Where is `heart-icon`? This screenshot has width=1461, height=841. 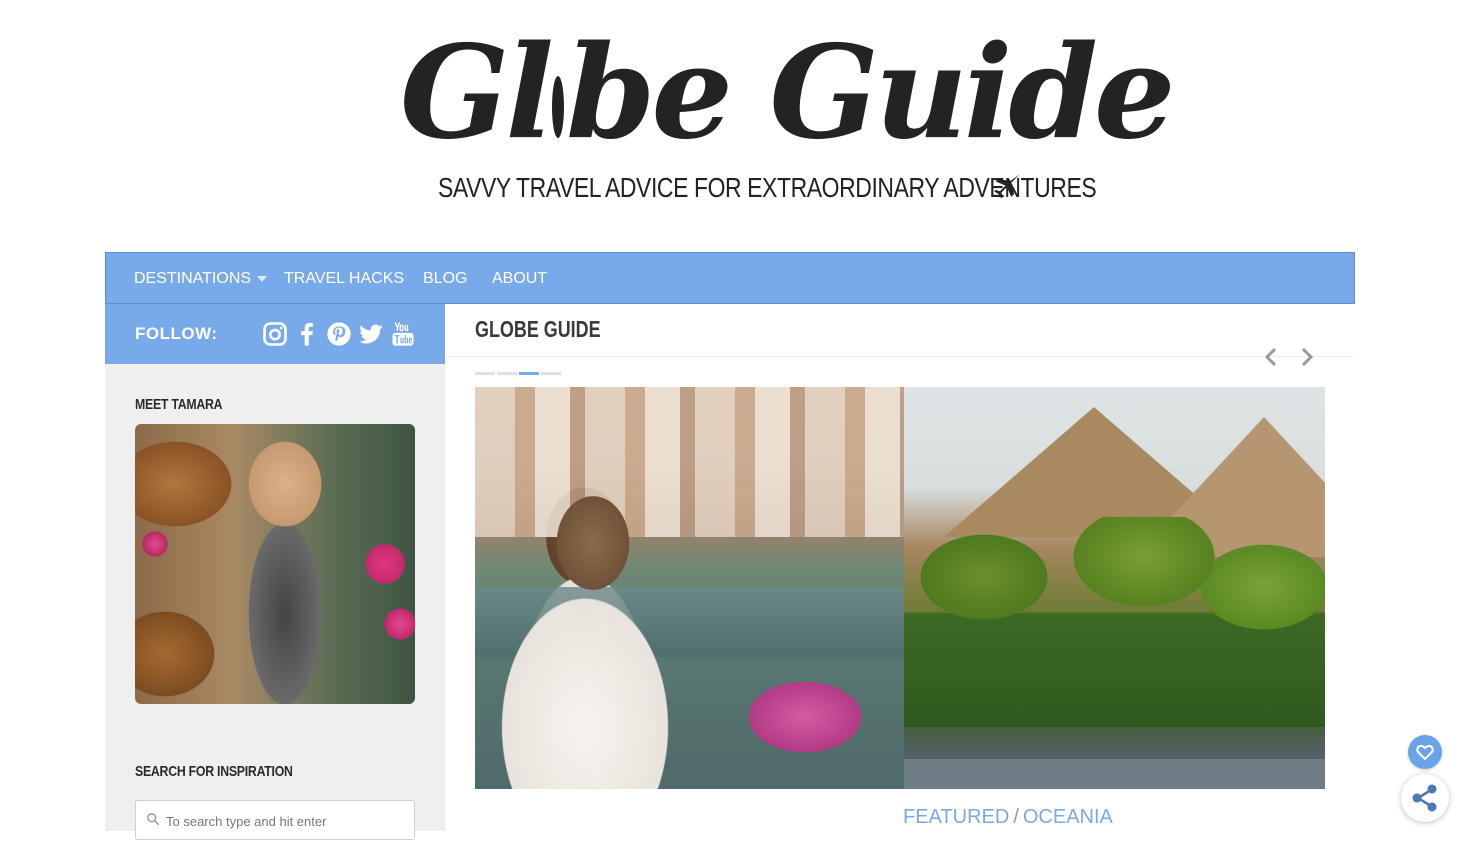
heart-icon is located at coordinates (1425, 752).